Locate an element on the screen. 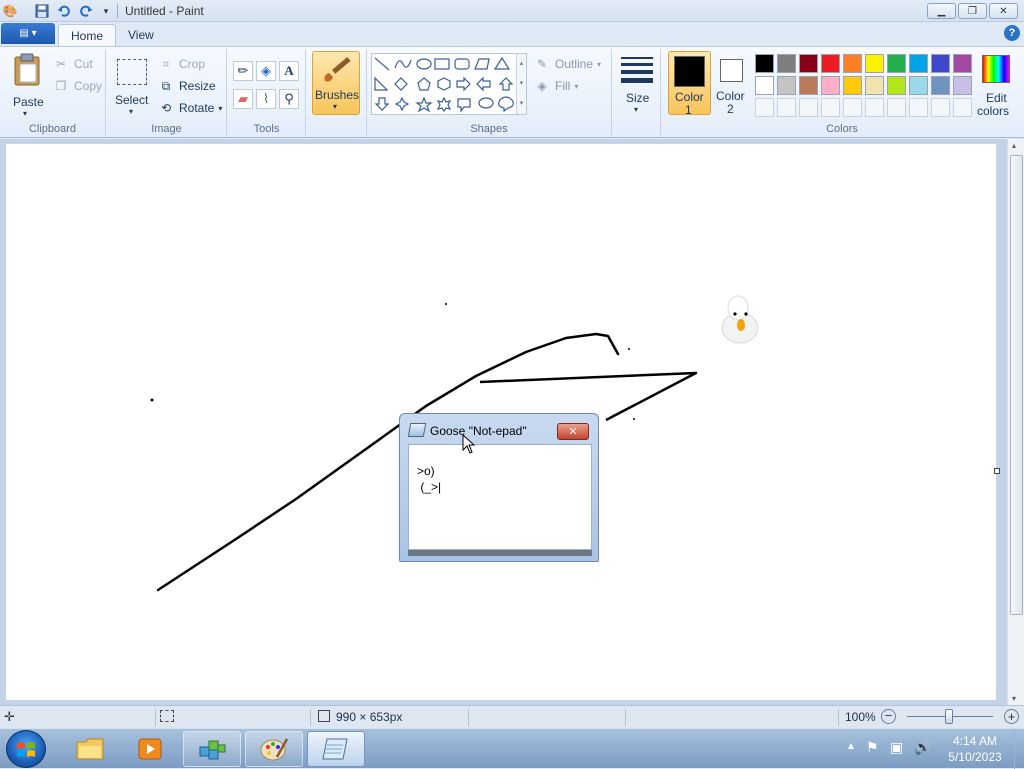  action-center-flag-icon: ⚑ is located at coordinates (872, 747).